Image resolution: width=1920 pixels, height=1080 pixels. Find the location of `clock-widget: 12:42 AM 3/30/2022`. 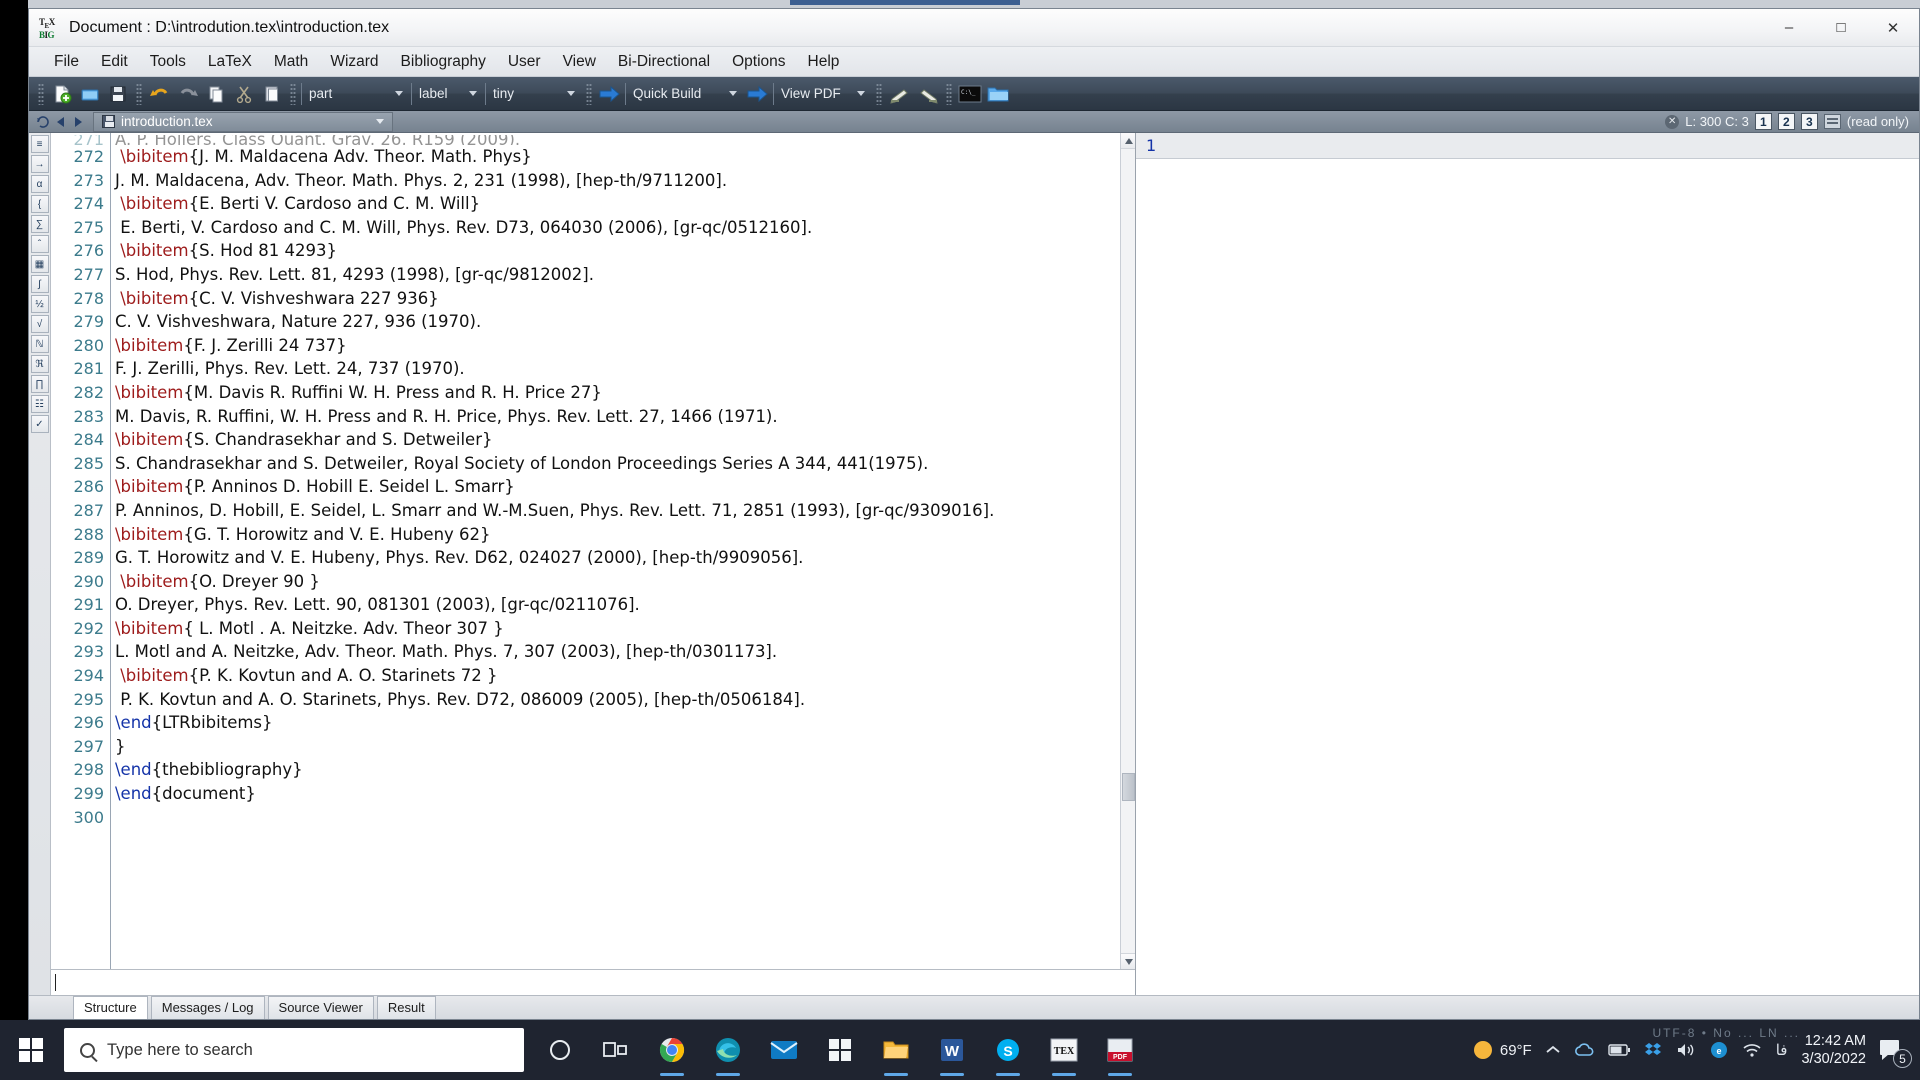

clock-widget: 12:42 AM 3/30/2022 is located at coordinates (1833, 1050).